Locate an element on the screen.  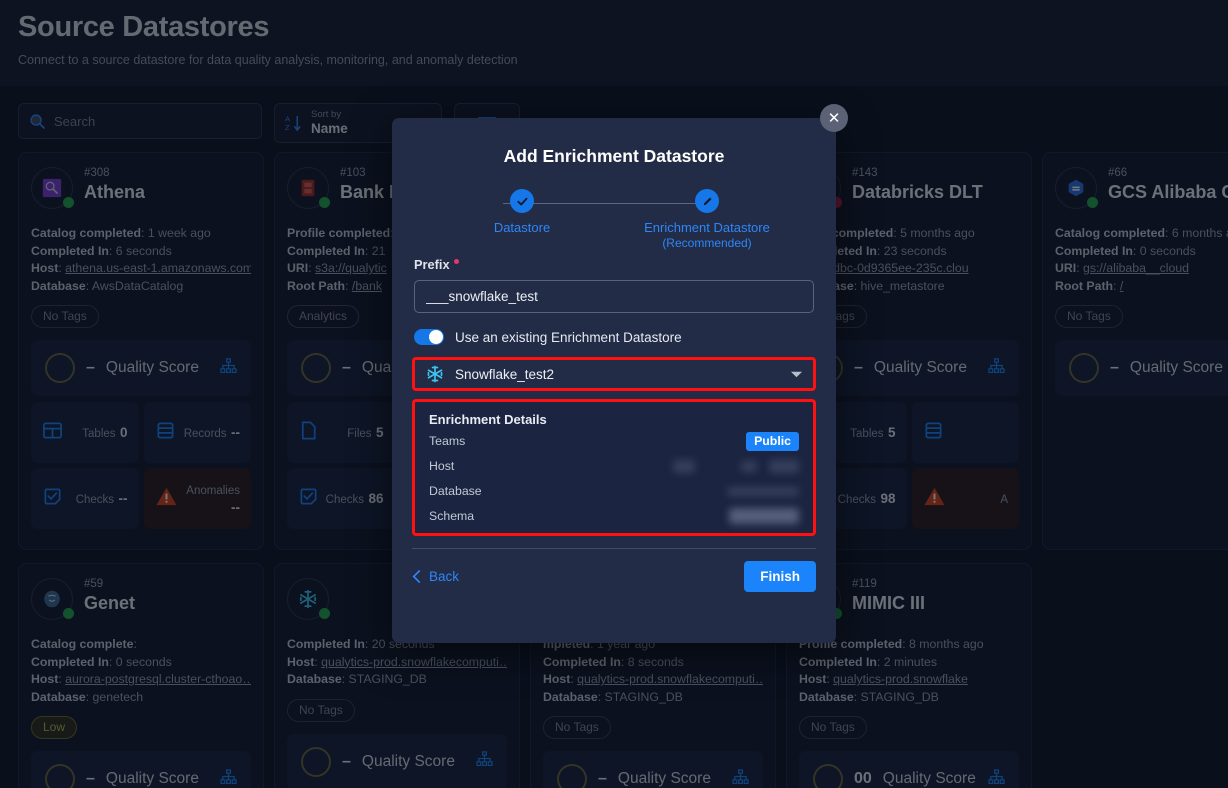
check-icon is located at coordinates (522, 201).